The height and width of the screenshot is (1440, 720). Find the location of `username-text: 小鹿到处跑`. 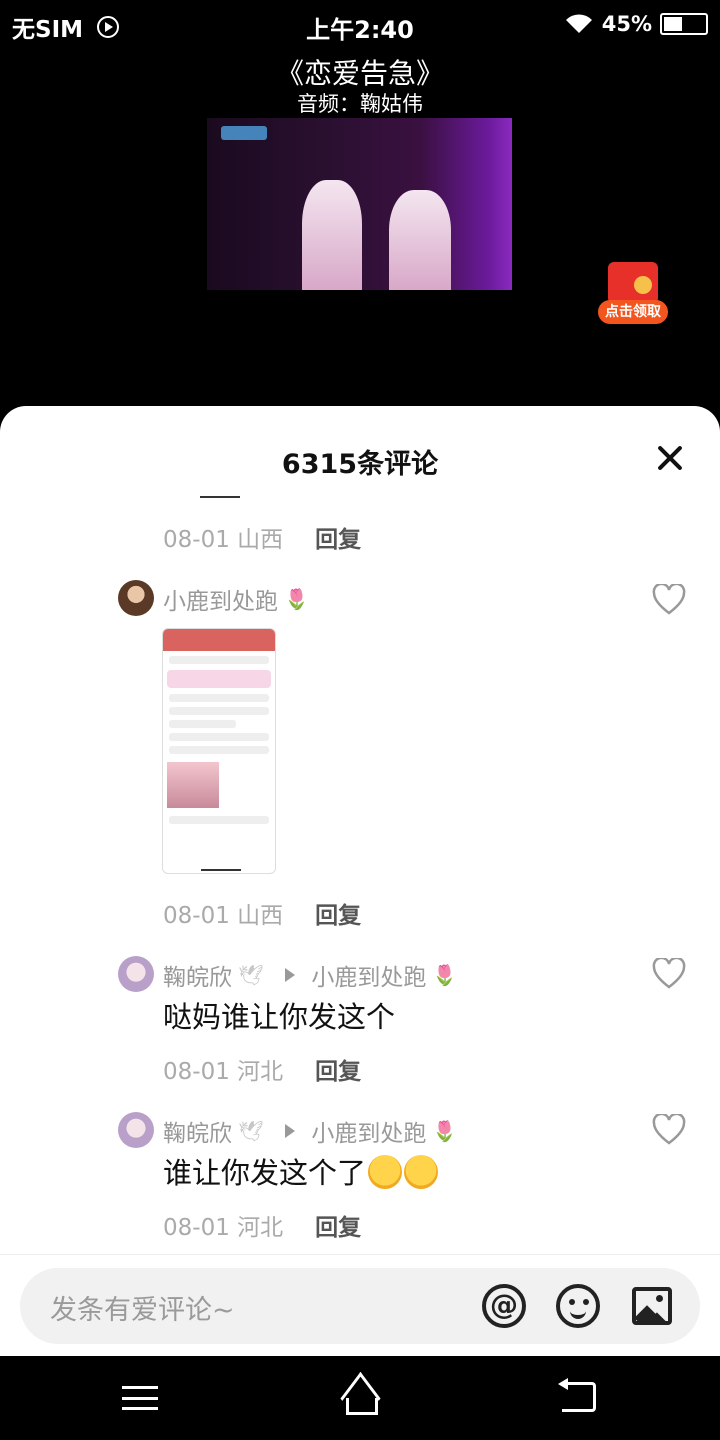

username-text: 小鹿到处跑 is located at coordinates (220, 602).